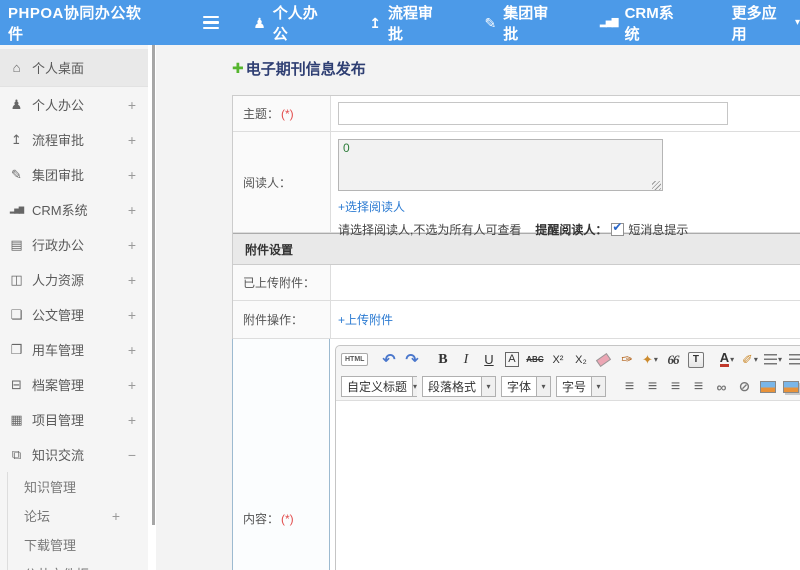 This screenshot has height=570, width=800. What do you see at coordinates (649, 359) in the screenshot?
I see `autoformat-button: ✦ ▾` at bounding box center [649, 359].